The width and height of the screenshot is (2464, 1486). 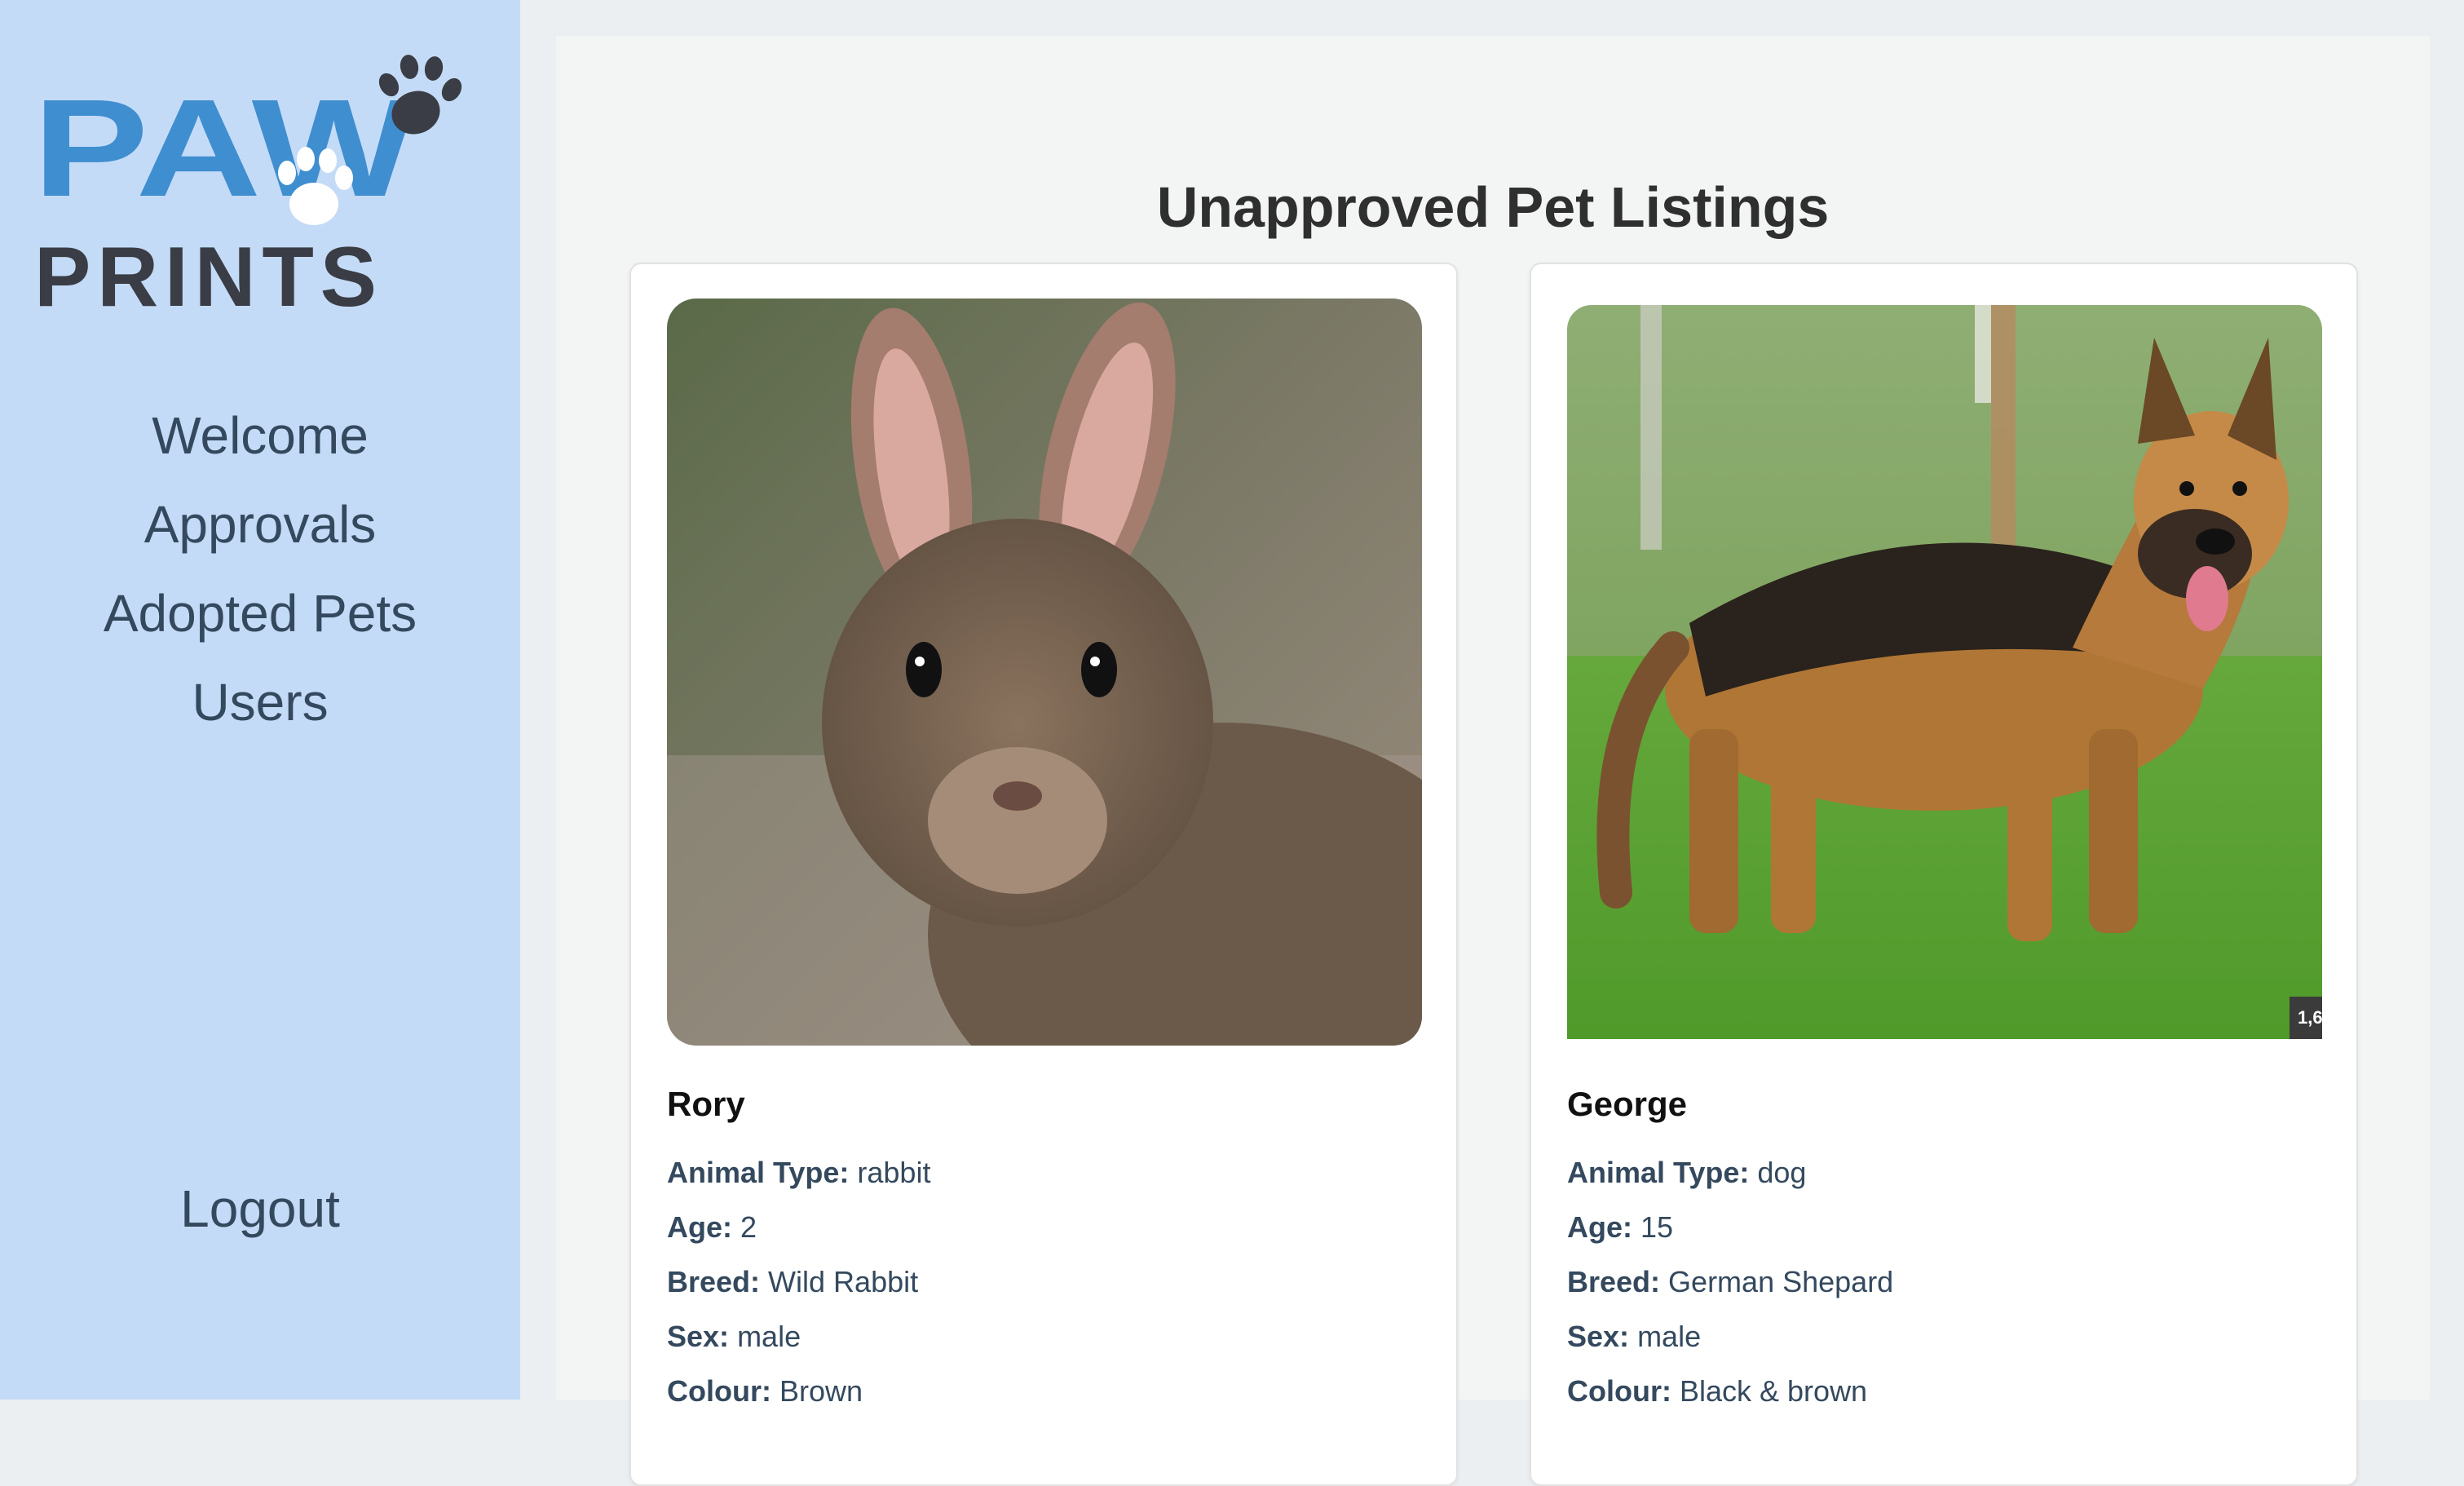 I want to click on photo-badge: 1,6, so click(x=2306, y=1018).